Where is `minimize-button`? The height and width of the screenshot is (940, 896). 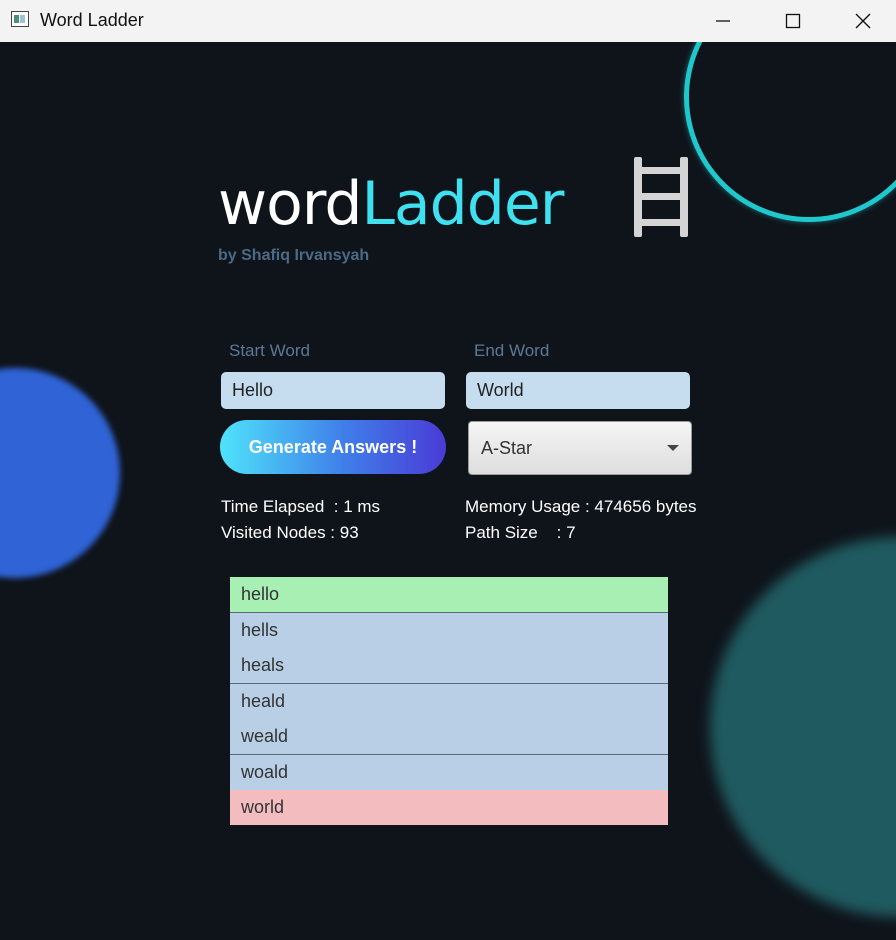 minimize-button is located at coordinates (723, 21).